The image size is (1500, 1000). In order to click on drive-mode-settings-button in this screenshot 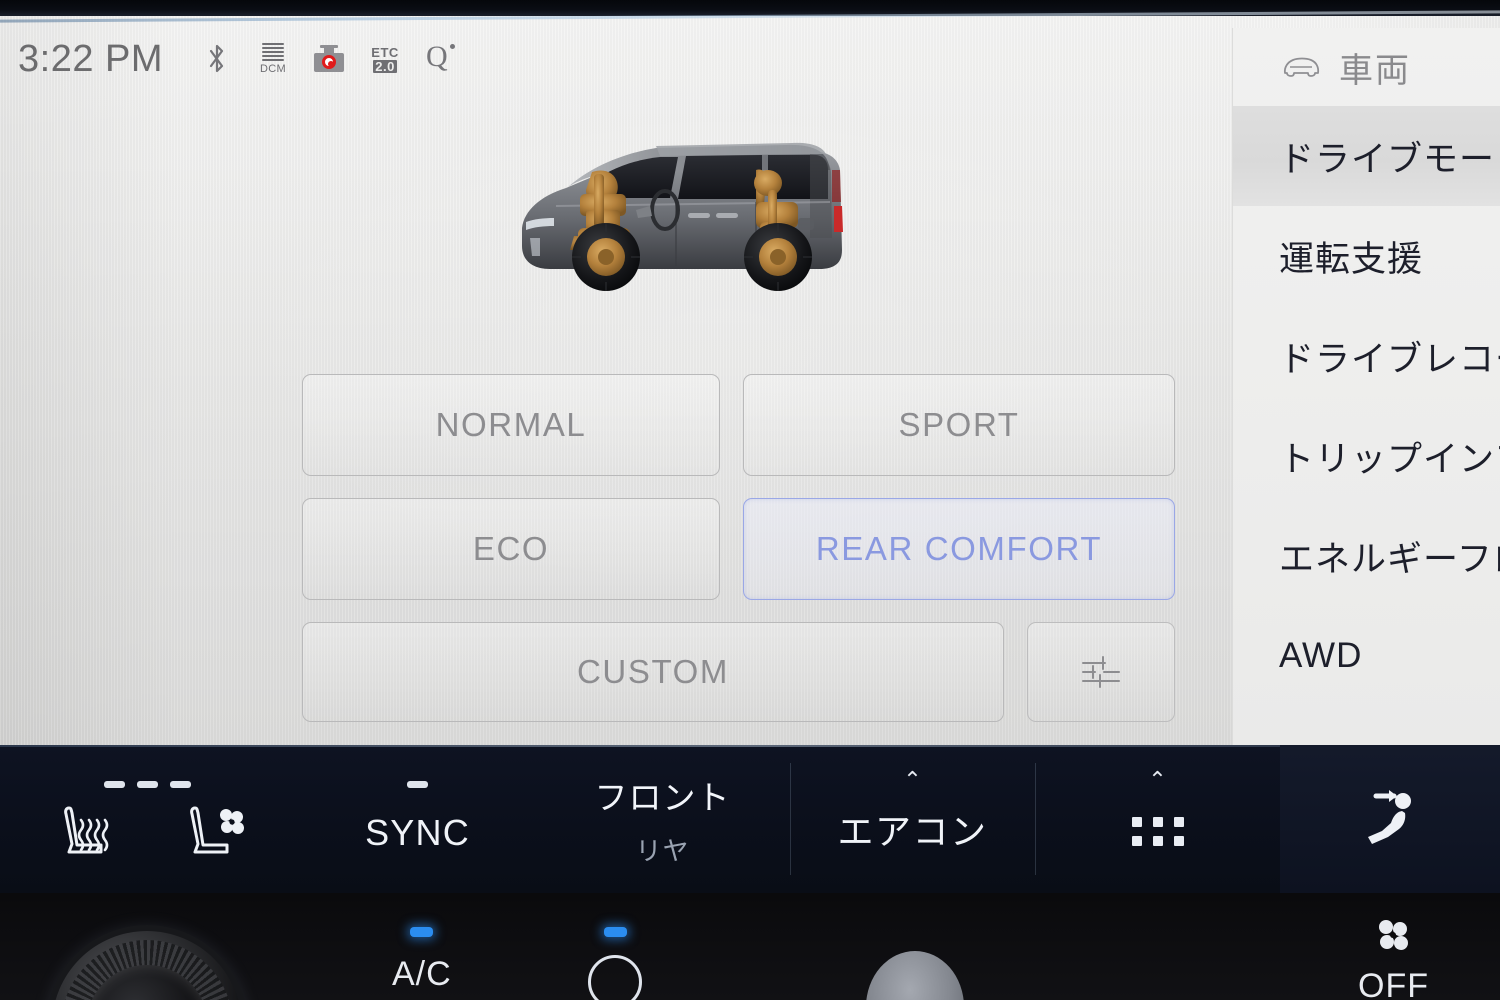, I will do `click(1101, 672)`.